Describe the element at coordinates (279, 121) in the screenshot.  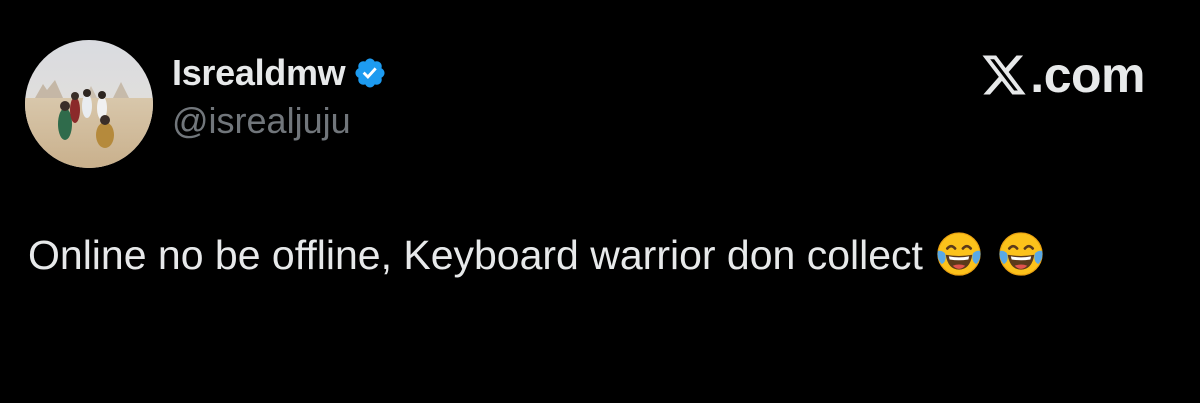
I see `handle: @isrealjuju` at that location.